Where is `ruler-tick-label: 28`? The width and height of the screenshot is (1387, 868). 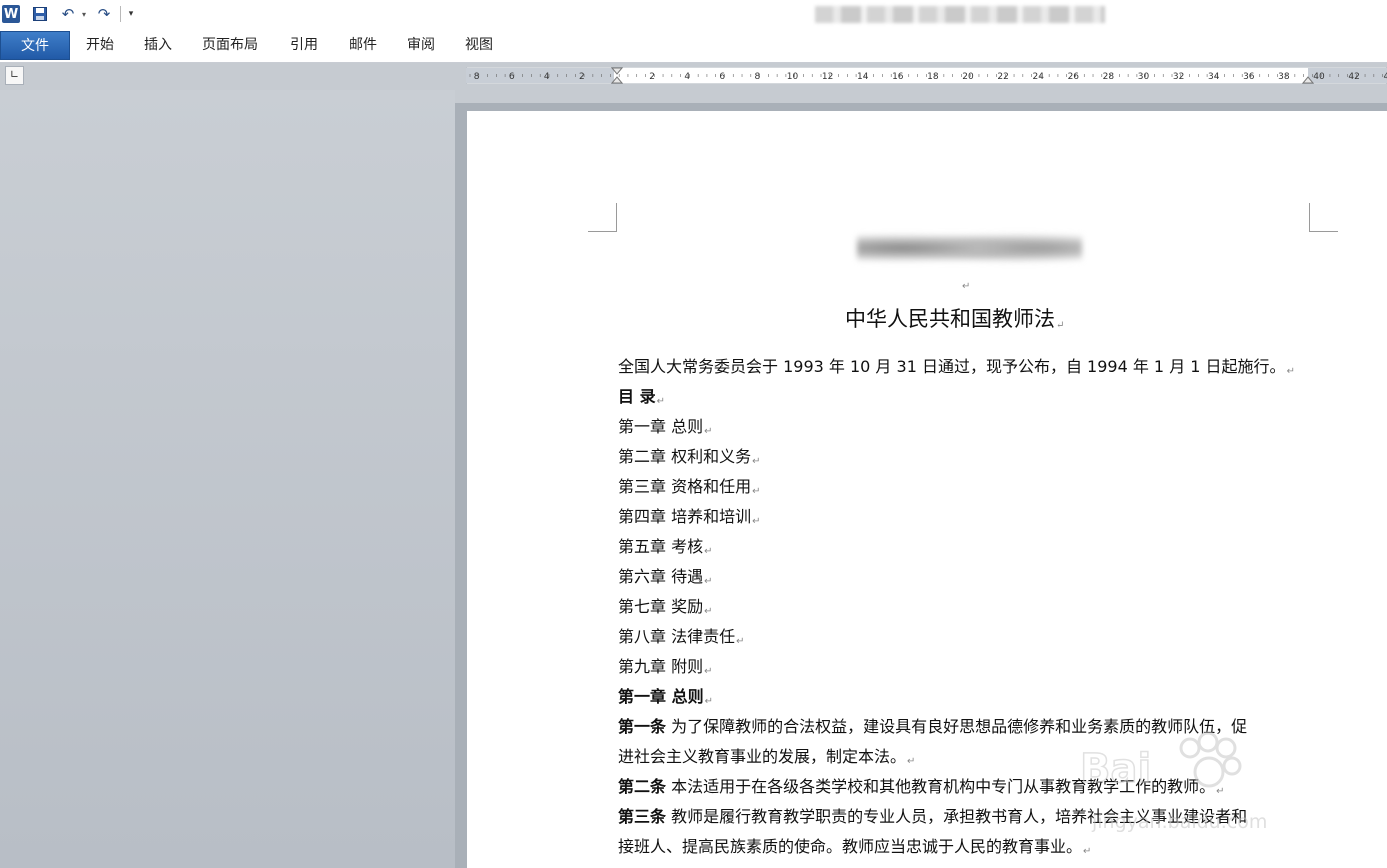
ruler-tick-label: 28 is located at coordinates (1109, 77).